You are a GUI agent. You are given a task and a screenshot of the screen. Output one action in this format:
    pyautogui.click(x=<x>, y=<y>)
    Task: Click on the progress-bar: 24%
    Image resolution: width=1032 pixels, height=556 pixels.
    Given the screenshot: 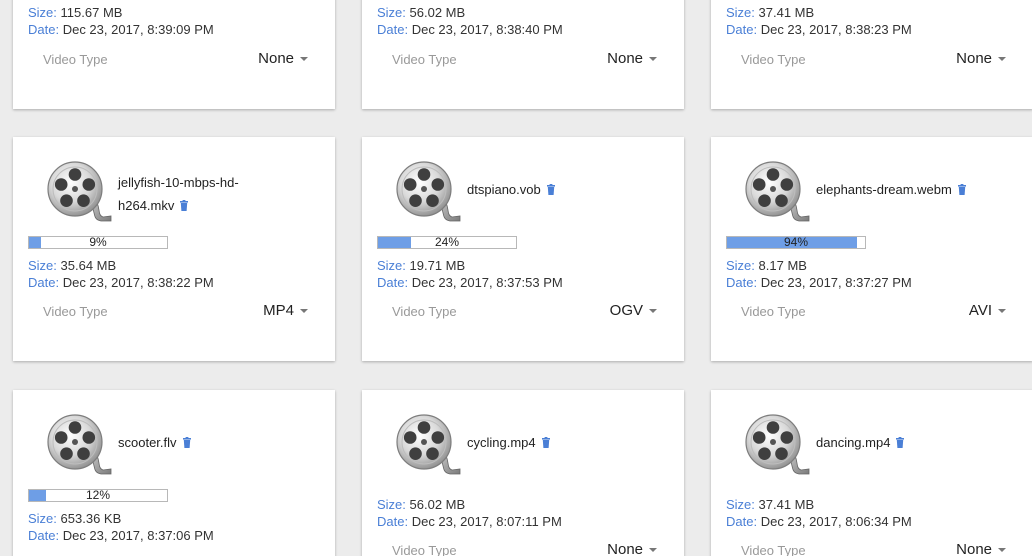 What is the action you would take?
    pyautogui.click(x=447, y=242)
    